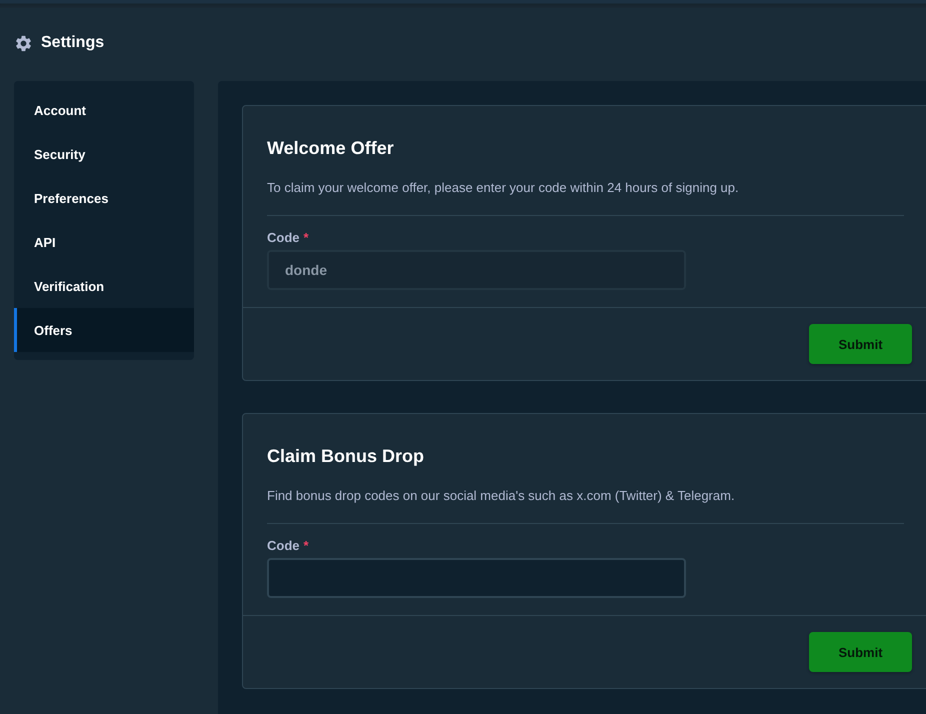 The image size is (926, 714). What do you see at coordinates (104, 110) in the screenshot?
I see `sidebar-item: Account` at bounding box center [104, 110].